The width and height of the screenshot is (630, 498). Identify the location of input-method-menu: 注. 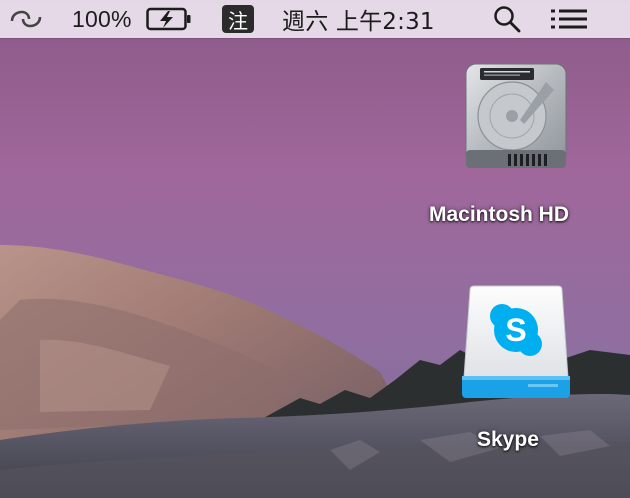
(238, 19).